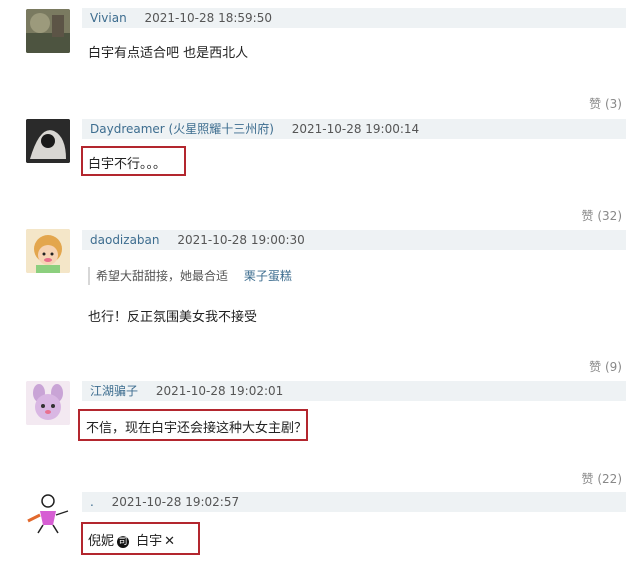 This screenshot has width=640, height=577. Describe the element at coordinates (168, 53) in the screenshot. I see `comment-text: 白宇有点适合吧 也是西北人` at that location.